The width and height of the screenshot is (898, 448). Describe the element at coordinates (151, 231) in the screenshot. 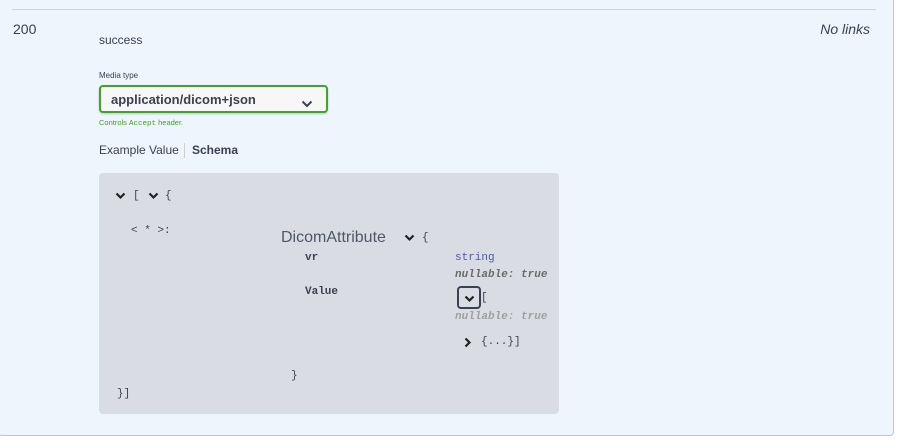

I see `additional-properties-key: < * >:` at that location.